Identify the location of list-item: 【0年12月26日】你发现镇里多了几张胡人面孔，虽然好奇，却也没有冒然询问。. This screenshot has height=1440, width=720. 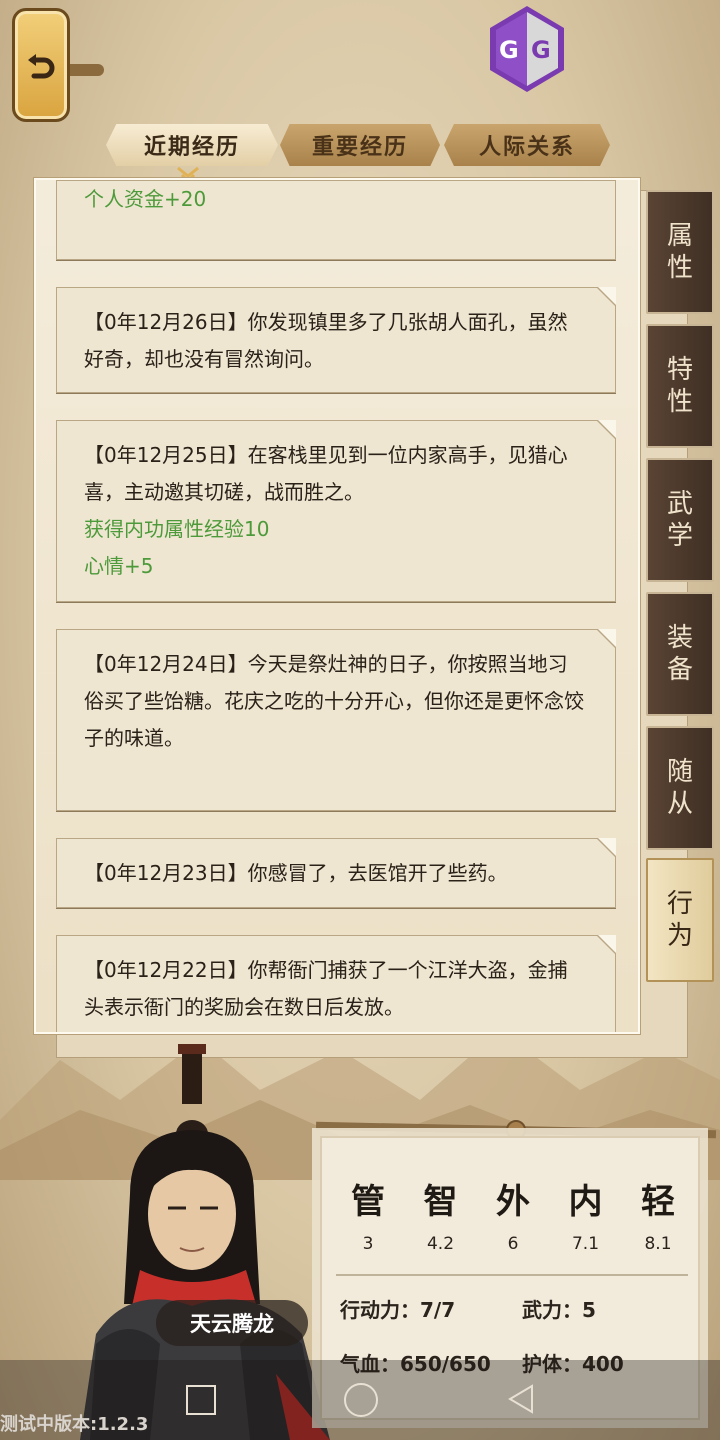
(336, 340).